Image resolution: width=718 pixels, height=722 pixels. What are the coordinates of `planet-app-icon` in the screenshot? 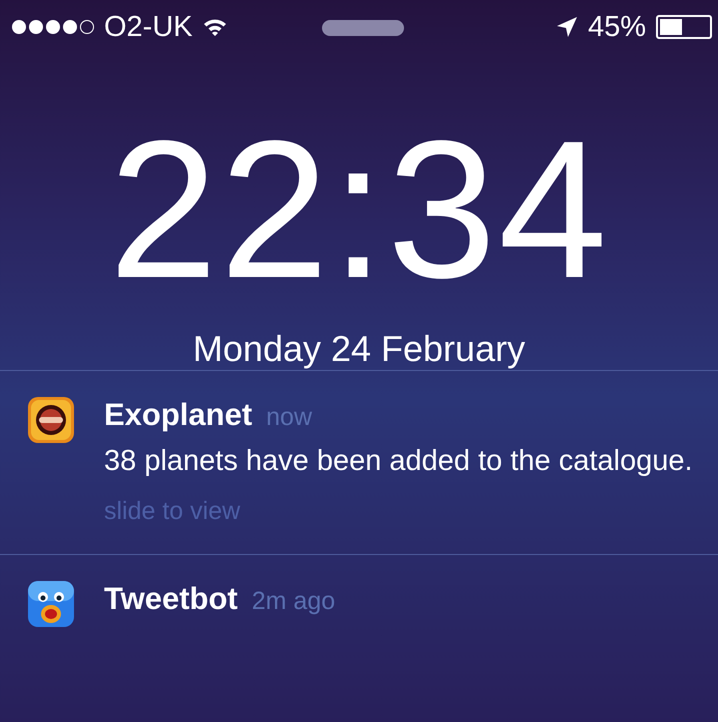 It's located at (51, 420).